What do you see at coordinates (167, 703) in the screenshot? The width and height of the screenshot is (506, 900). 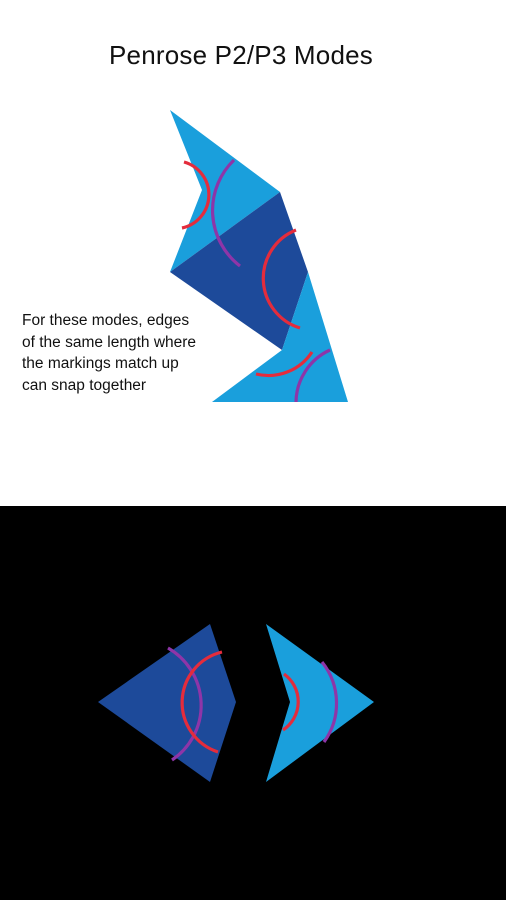 I see `dark-kite-left` at bounding box center [167, 703].